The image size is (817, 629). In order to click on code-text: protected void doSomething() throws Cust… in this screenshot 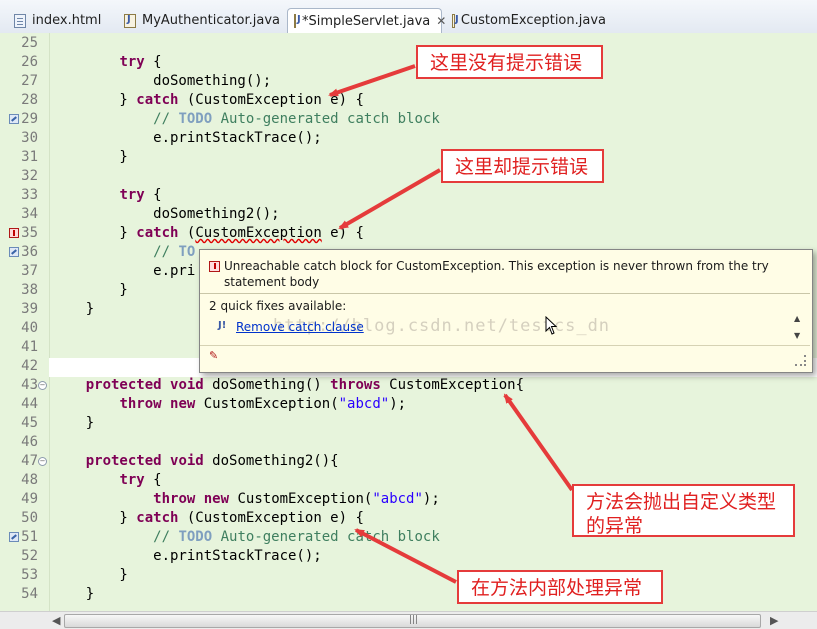, I will do `click(305, 385)`.